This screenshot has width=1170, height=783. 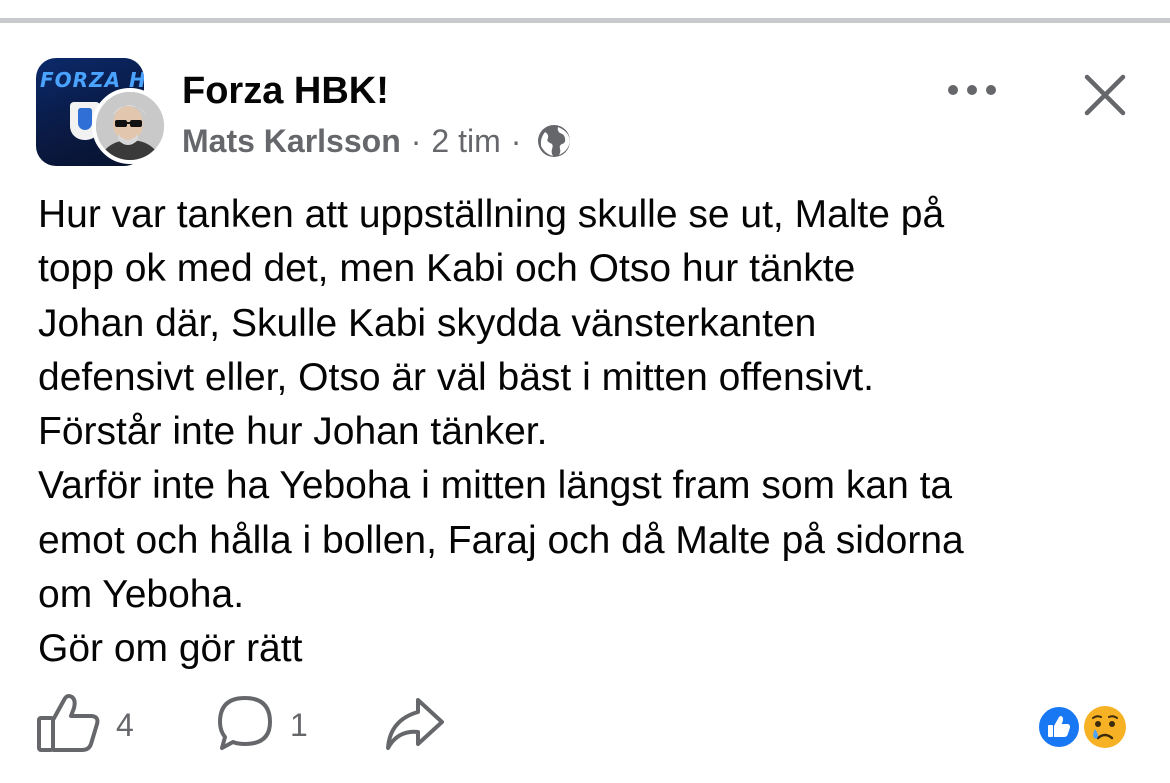 What do you see at coordinates (585, 20) in the screenshot?
I see `top-divider` at bounding box center [585, 20].